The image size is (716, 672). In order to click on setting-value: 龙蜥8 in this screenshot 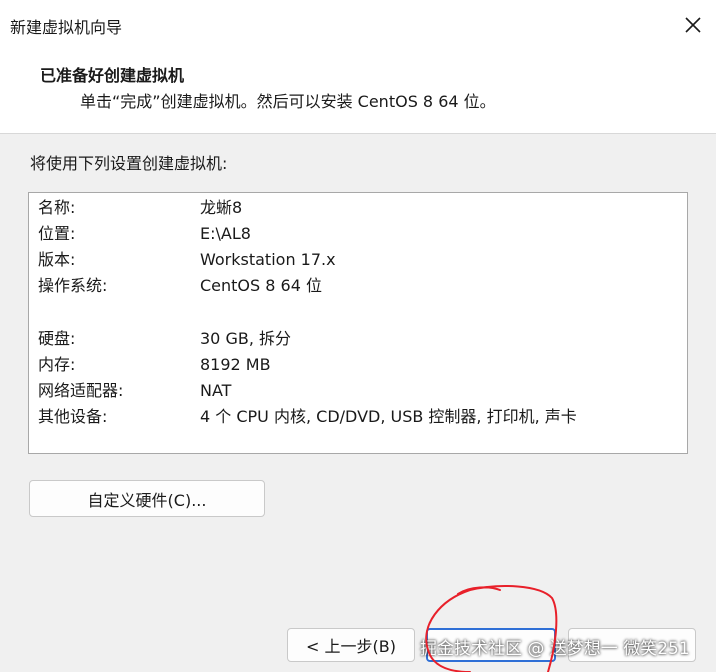, I will do `click(221, 207)`.